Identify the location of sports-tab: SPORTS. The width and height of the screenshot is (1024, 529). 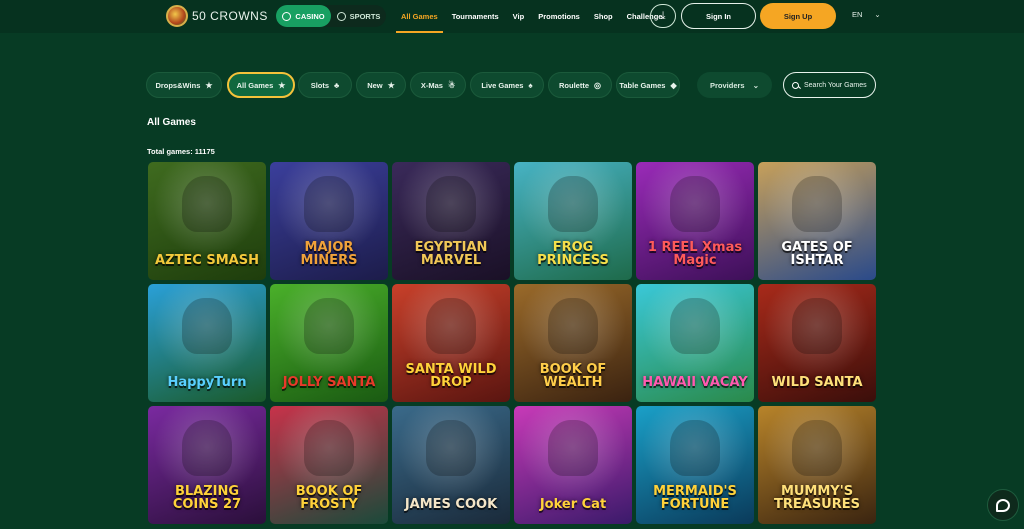
(358, 16).